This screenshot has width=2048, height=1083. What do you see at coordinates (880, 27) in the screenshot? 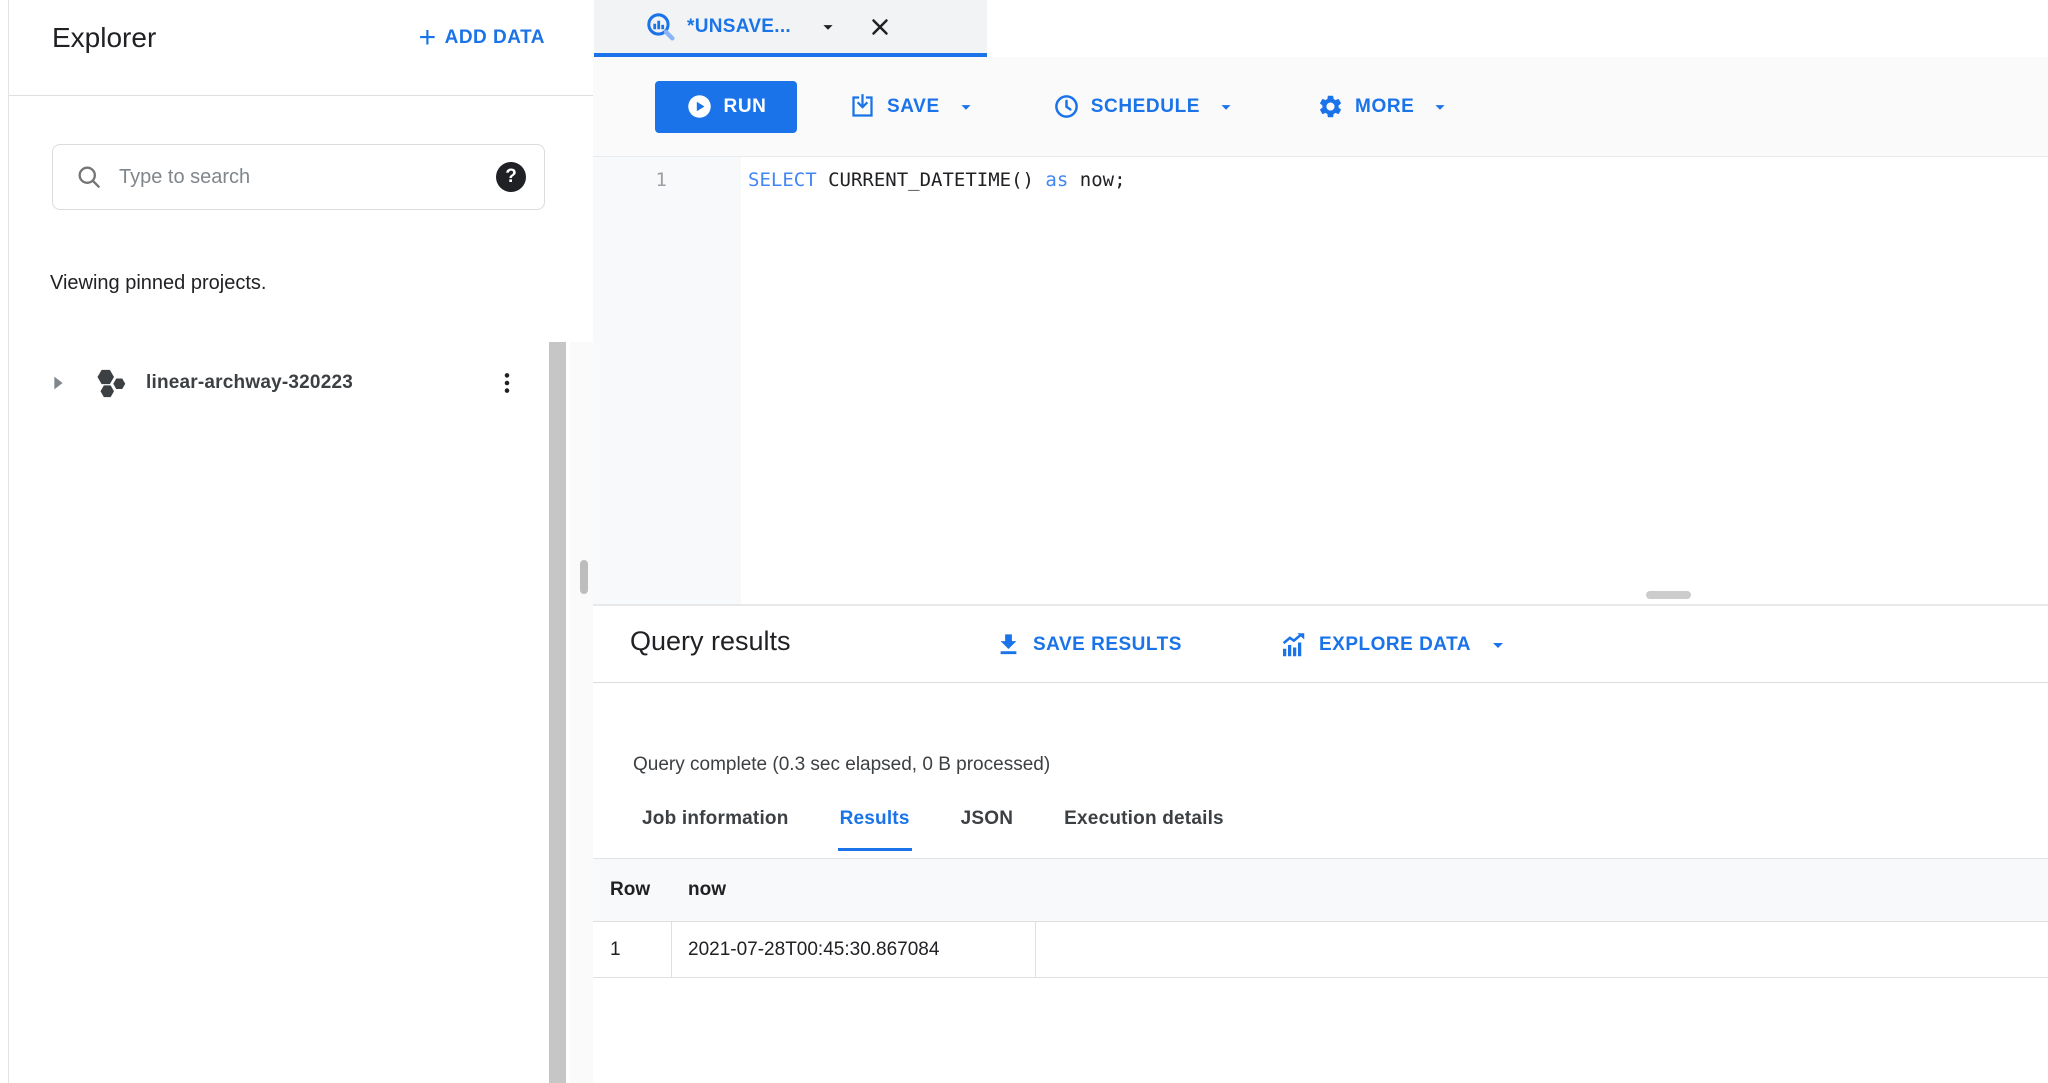
I see `close-tab-icon` at bounding box center [880, 27].